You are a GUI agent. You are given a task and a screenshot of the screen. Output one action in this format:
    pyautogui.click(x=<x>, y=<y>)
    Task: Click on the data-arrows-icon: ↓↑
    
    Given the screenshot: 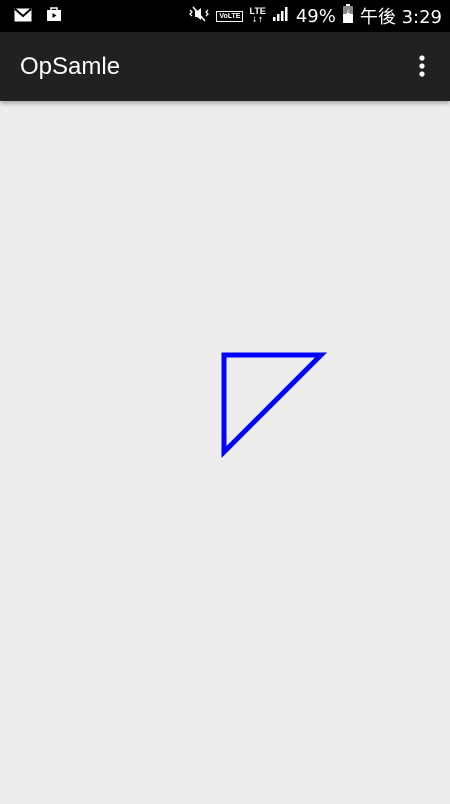 What is the action you would take?
    pyautogui.click(x=257, y=20)
    